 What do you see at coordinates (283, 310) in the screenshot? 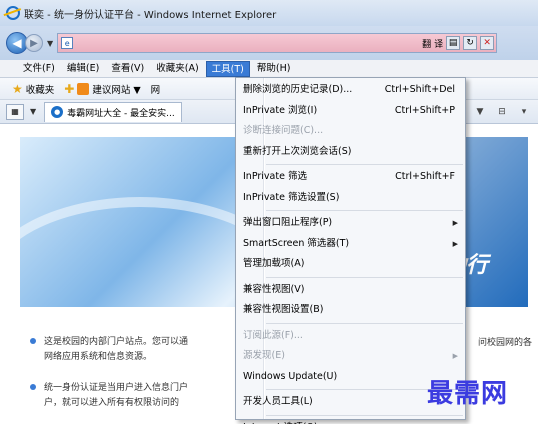
I see `tools-menu-item-label: 兼容性视图设置(B)` at bounding box center [283, 310].